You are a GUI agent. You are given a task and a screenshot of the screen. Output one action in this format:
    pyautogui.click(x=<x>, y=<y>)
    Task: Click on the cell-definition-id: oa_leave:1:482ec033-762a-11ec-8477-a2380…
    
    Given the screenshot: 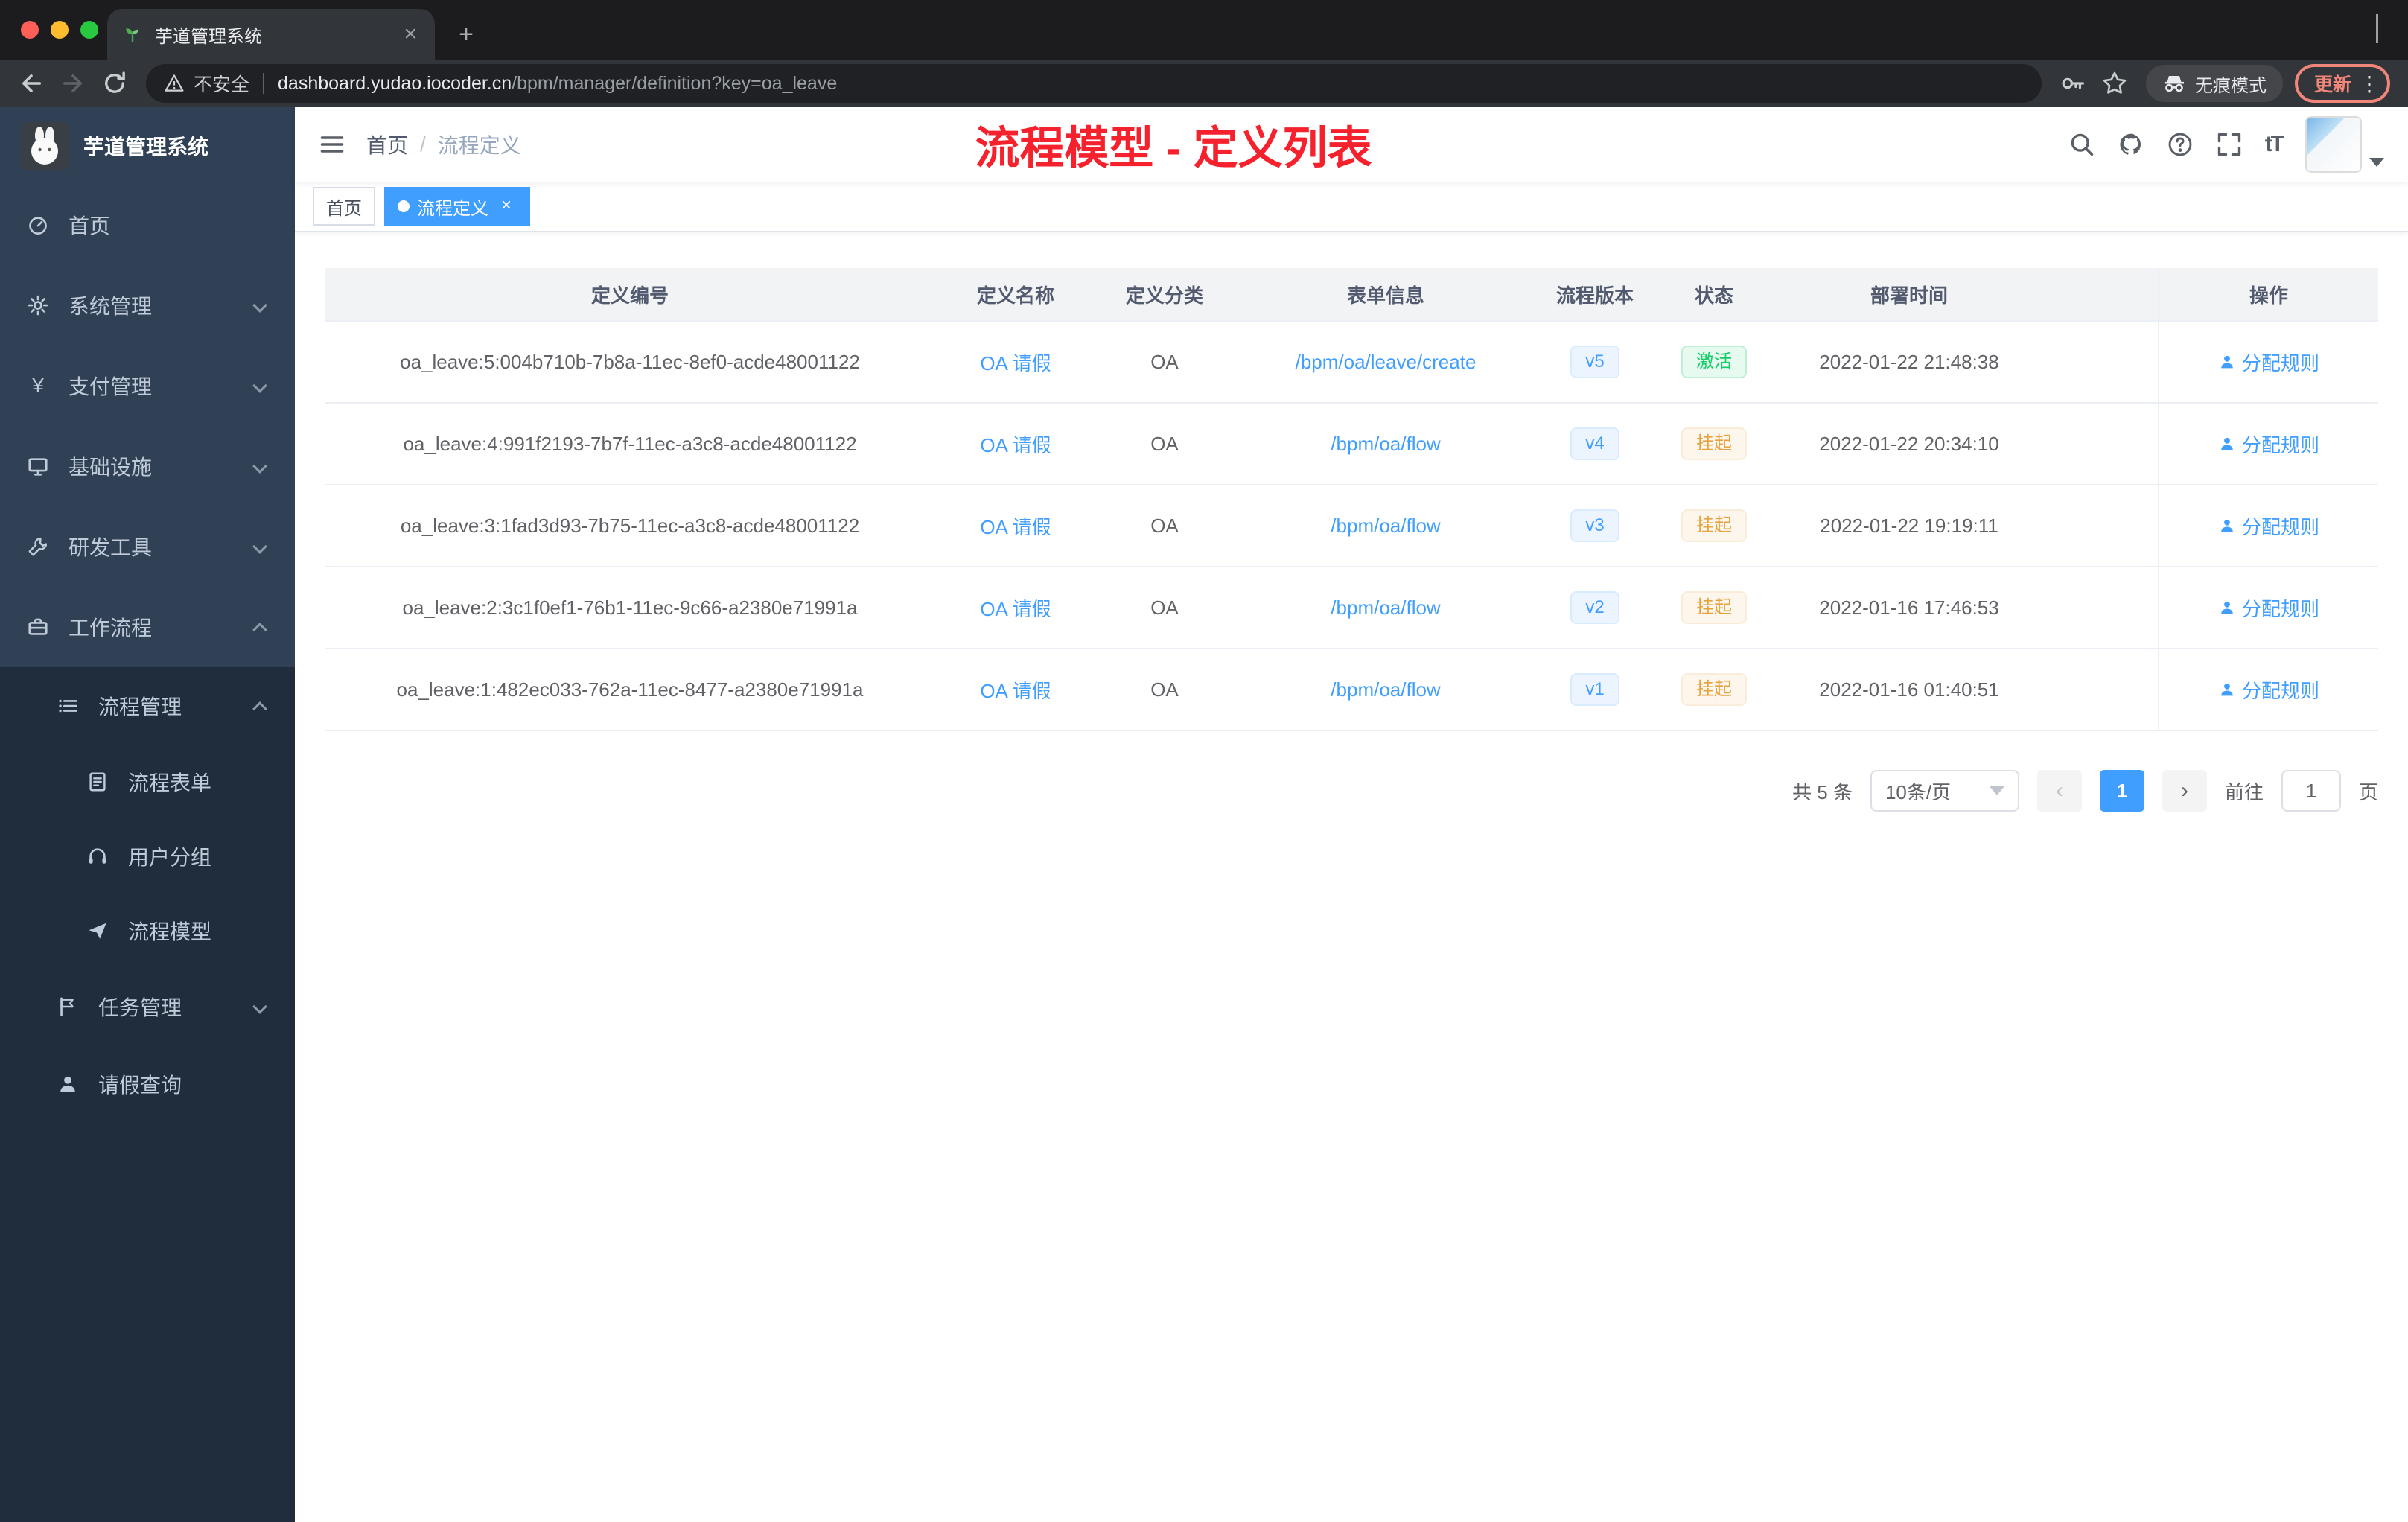 What is the action you would take?
    pyautogui.click(x=630, y=689)
    